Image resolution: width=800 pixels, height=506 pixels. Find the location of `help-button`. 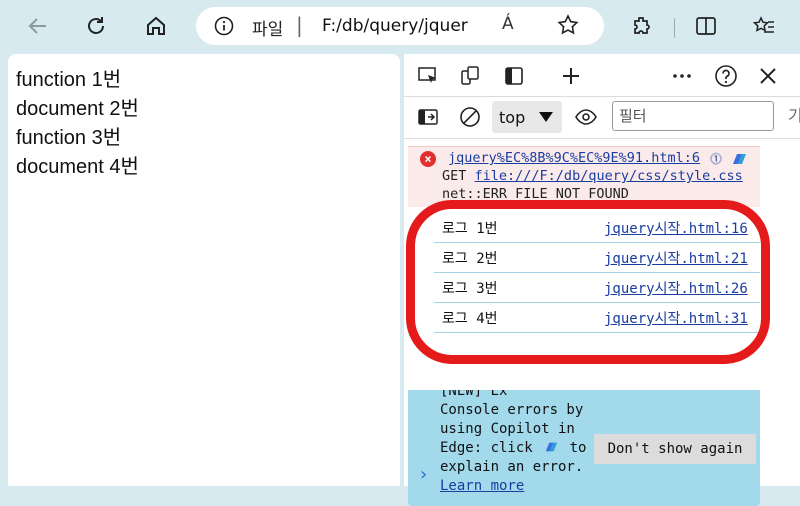

help-button is located at coordinates (726, 76).